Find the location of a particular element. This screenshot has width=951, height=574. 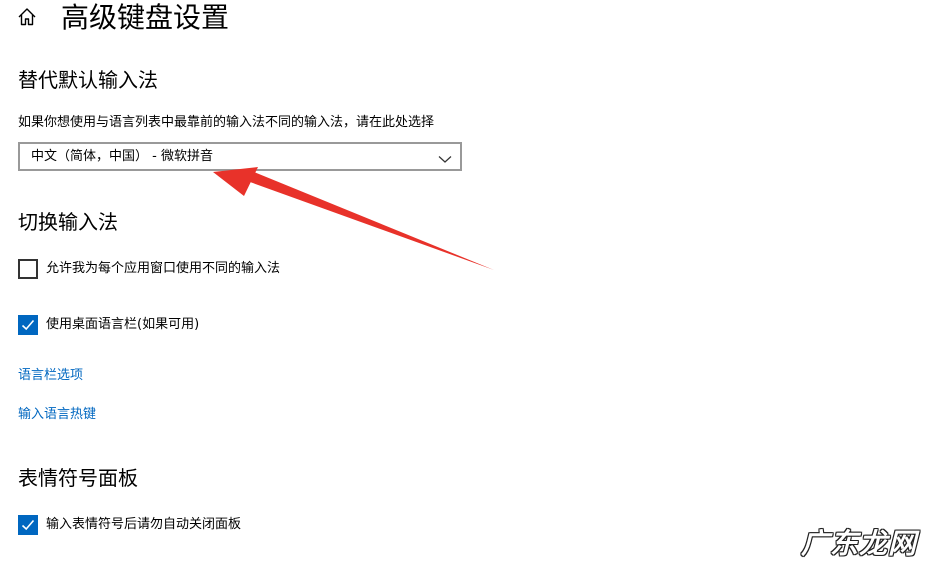

keep-emoji-panel-open-option: 输入表情符号后请勿自动关闭面板 is located at coordinates (129, 525).